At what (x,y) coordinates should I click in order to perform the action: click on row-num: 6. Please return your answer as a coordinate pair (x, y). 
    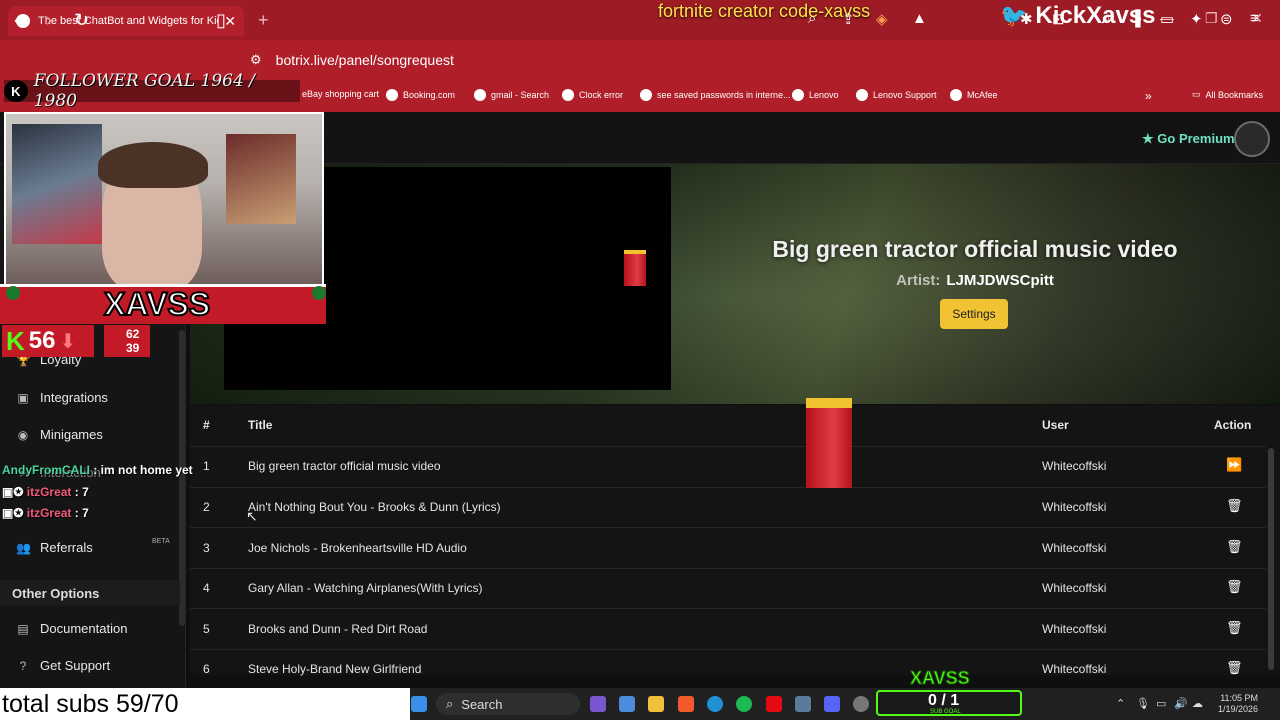
    Looking at the image, I should click on (206, 669).